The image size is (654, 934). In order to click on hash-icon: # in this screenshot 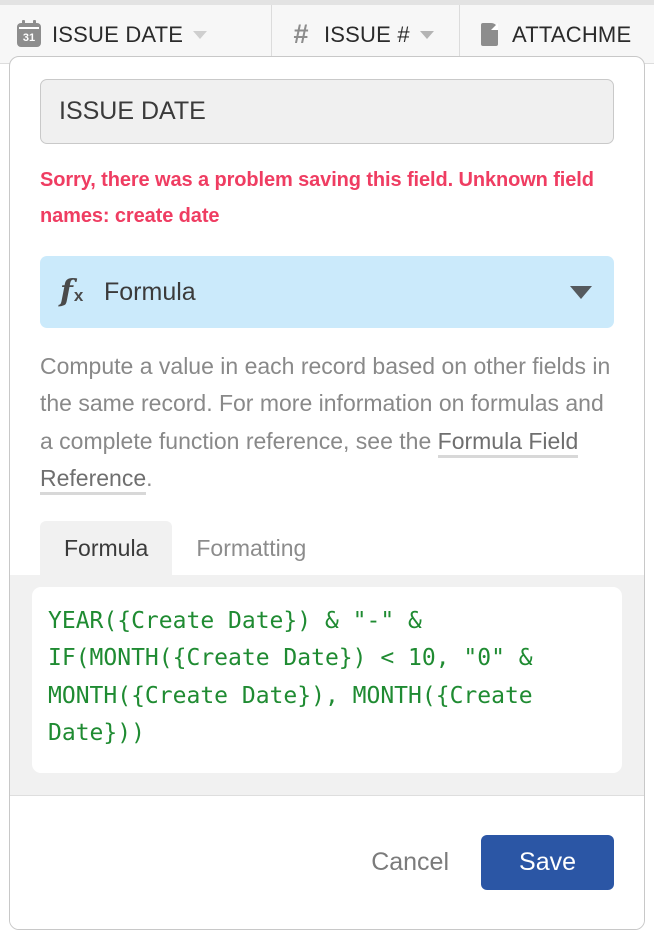, I will do `click(301, 34)`.